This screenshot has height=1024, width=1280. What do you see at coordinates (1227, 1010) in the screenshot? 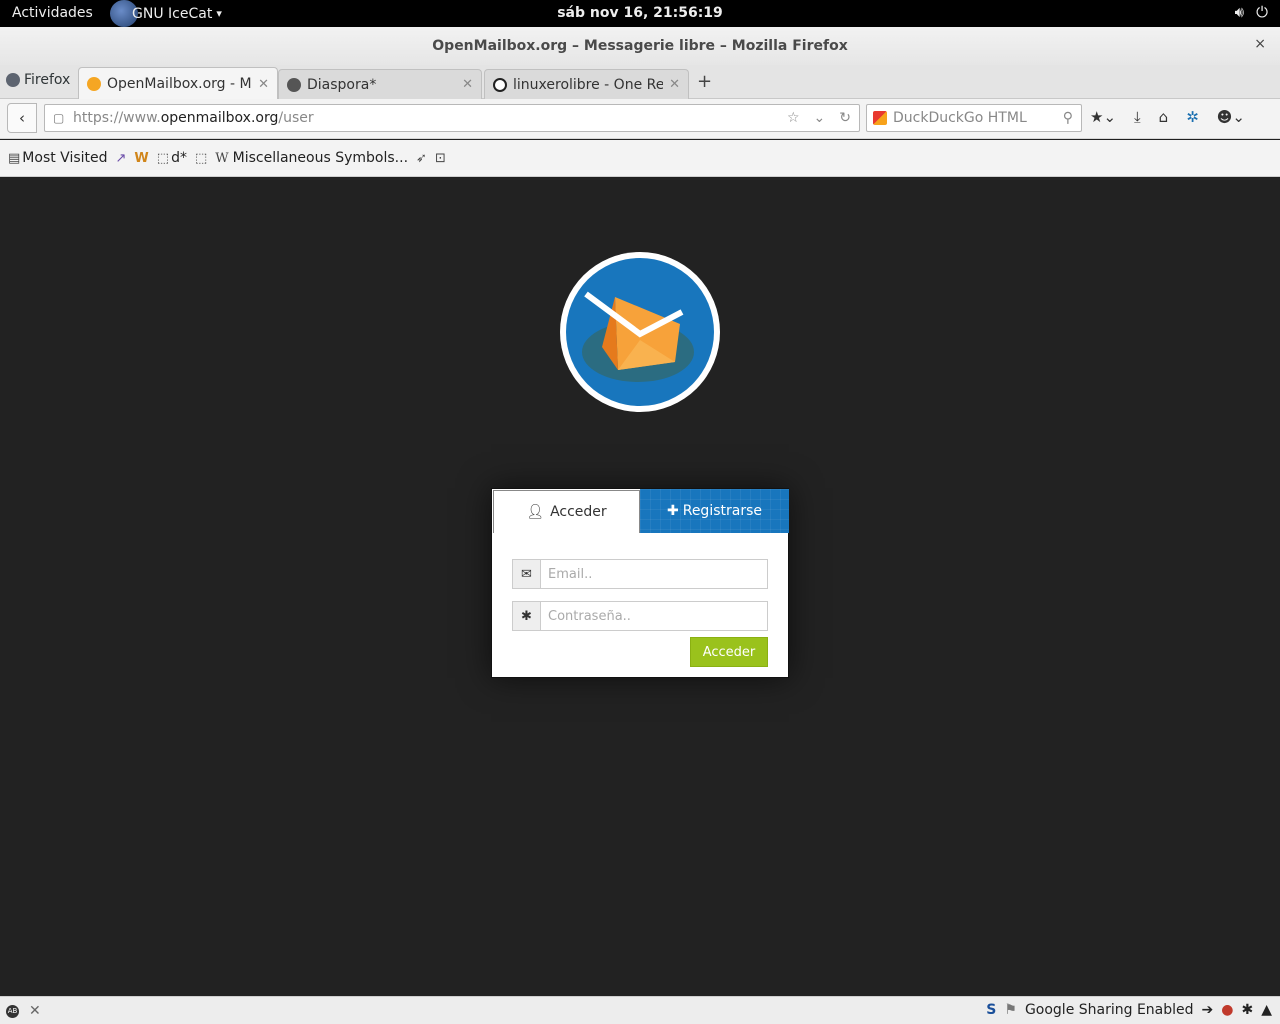
I see `red-addon-icon: ●` at bounding box center [1227, 1010].